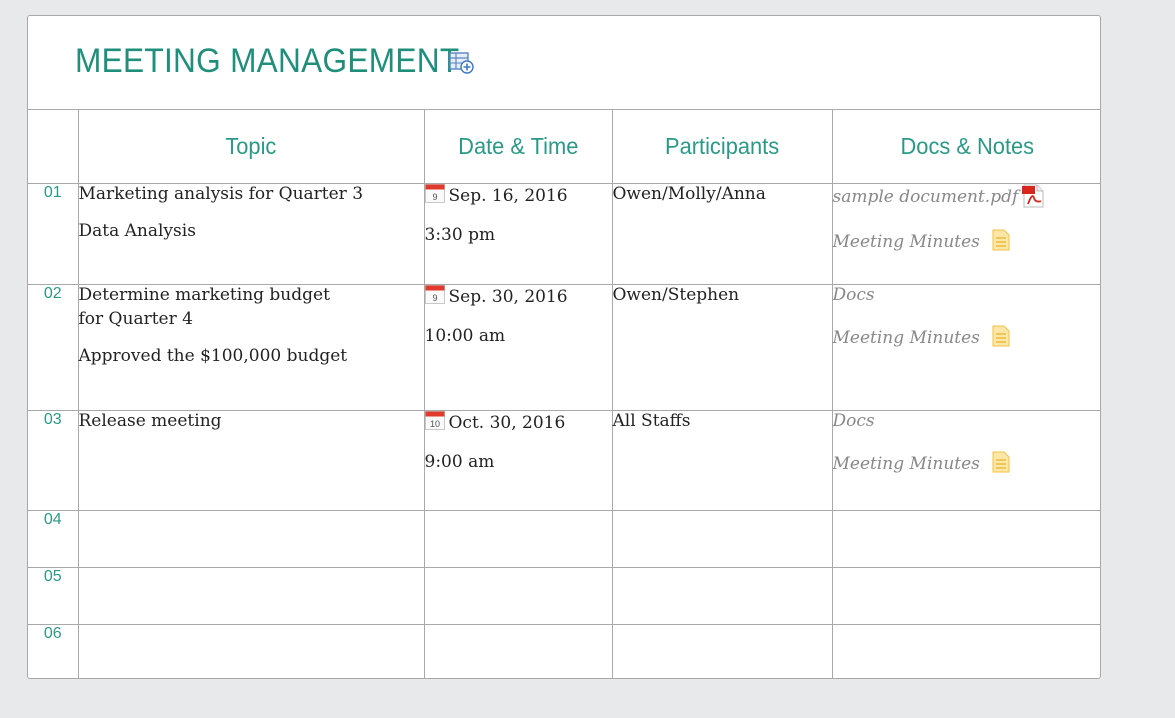  I want to click on participants-cell: Owen/Stephen, so click(722, 347).